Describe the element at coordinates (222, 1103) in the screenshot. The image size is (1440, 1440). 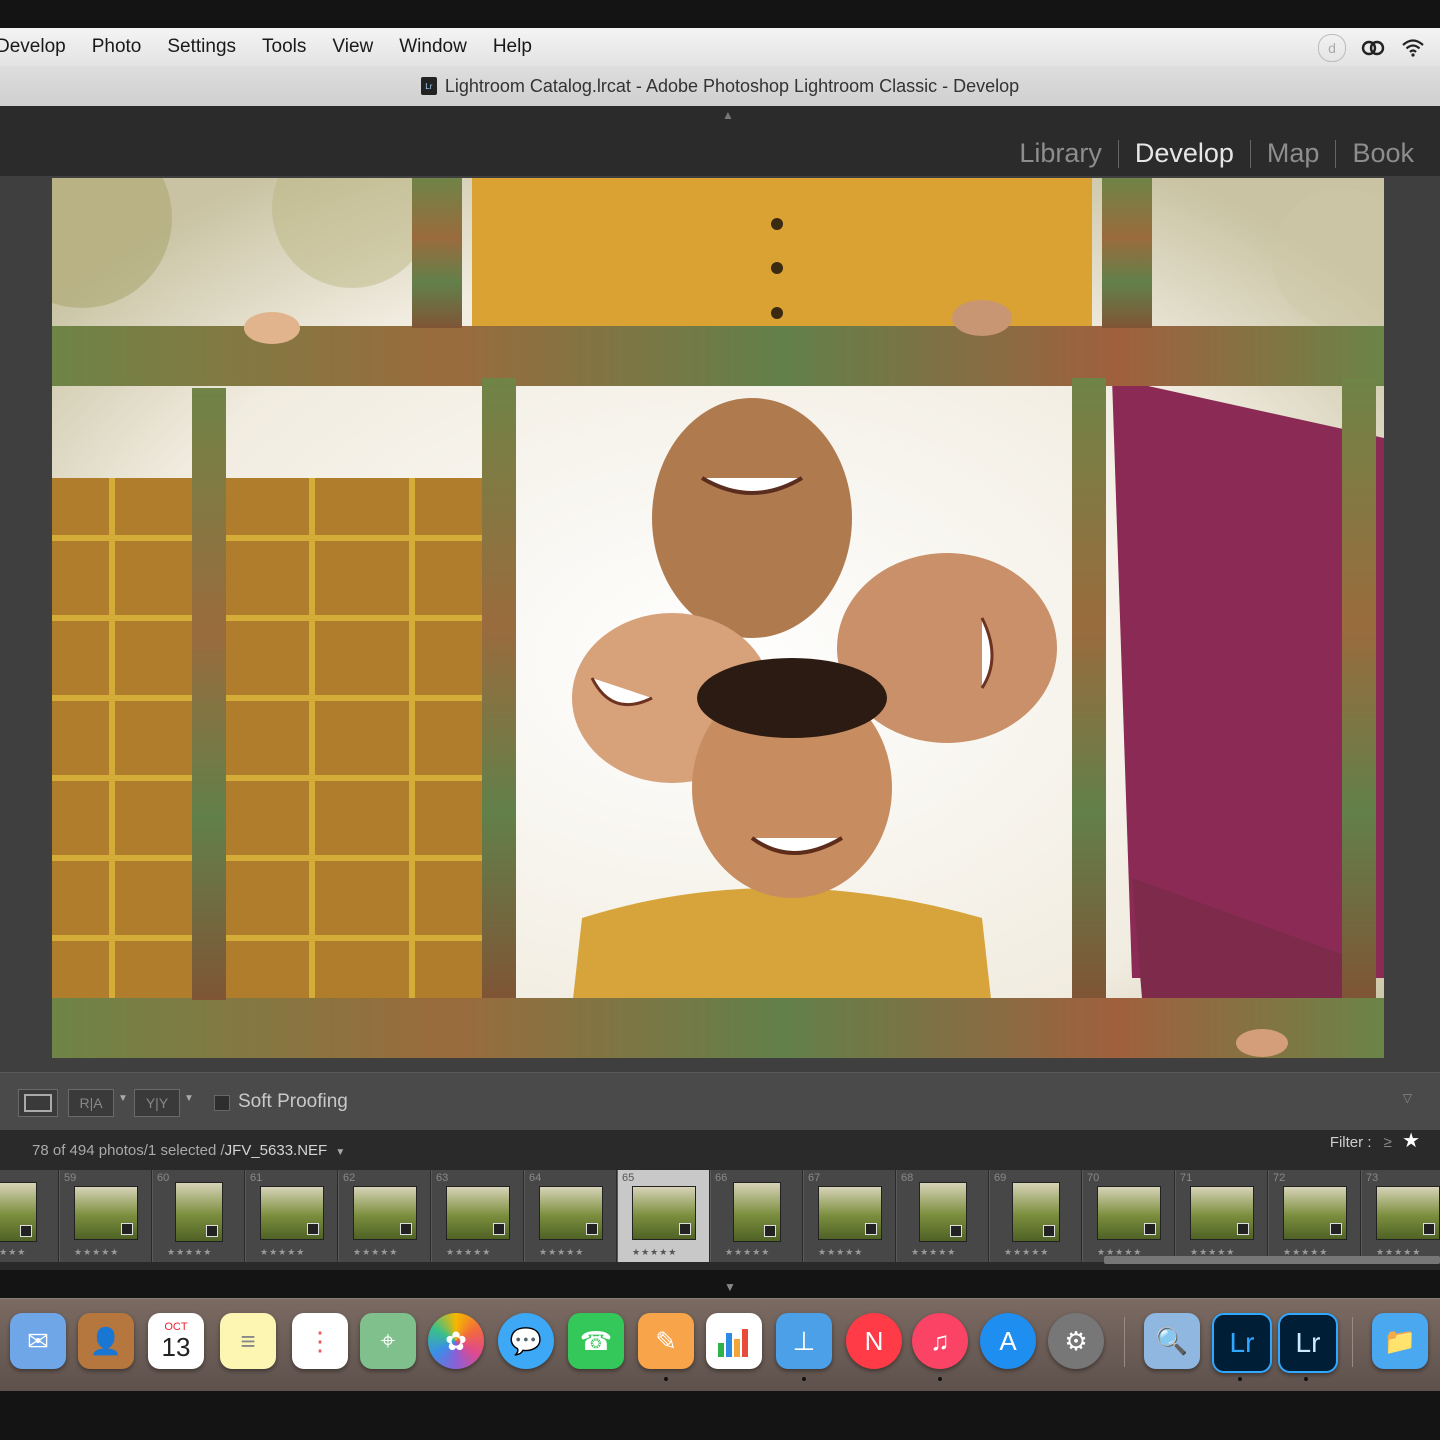
I see `soft-proofing-checkbox` at that location.